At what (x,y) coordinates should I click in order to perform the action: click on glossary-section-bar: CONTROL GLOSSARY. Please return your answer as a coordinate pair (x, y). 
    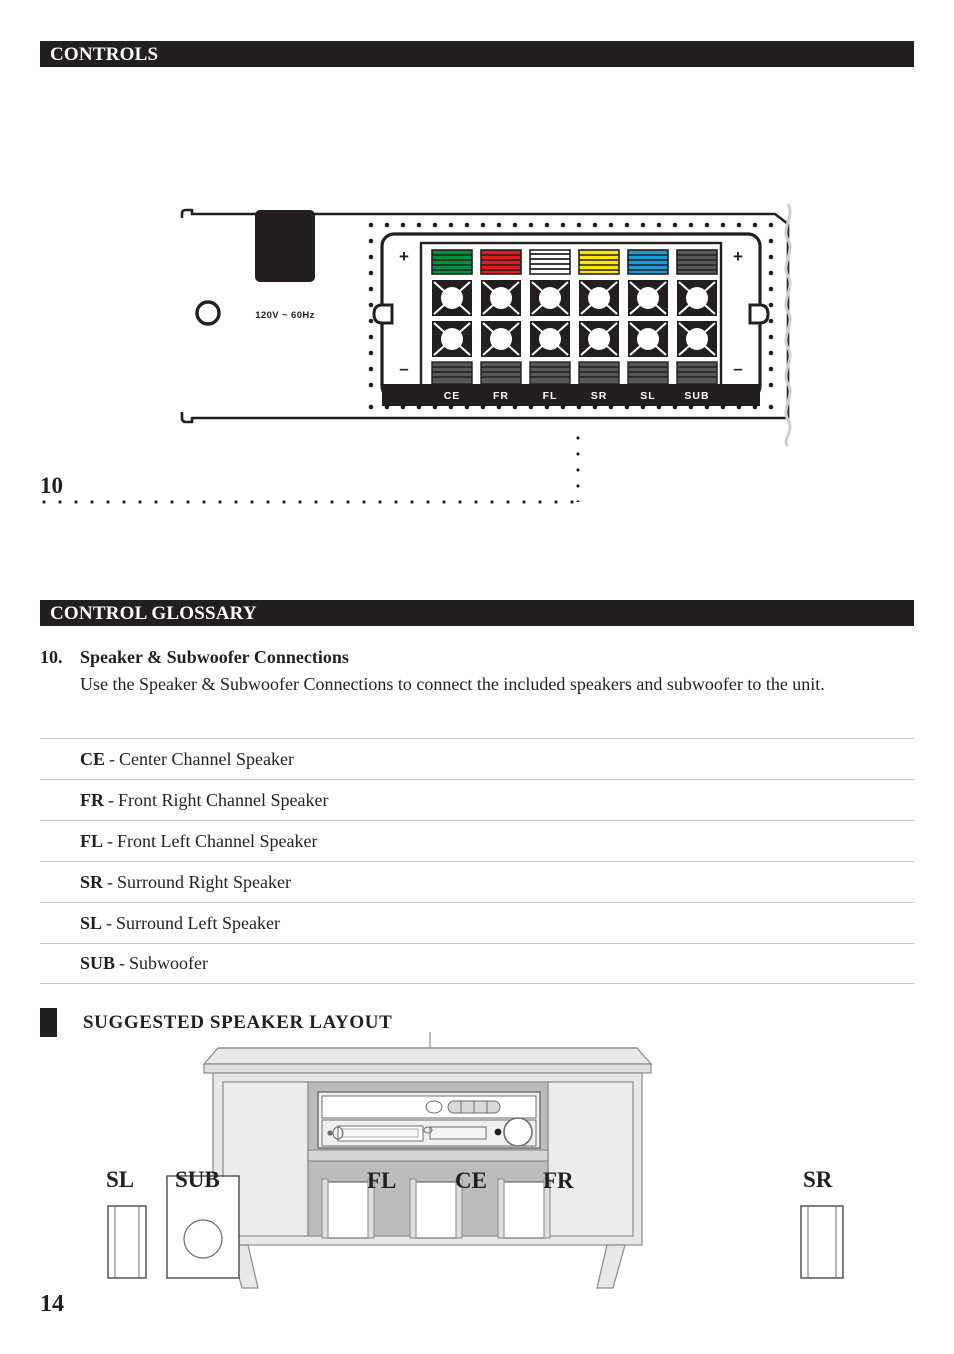
    Looking at the image, I should click on (477, 613).